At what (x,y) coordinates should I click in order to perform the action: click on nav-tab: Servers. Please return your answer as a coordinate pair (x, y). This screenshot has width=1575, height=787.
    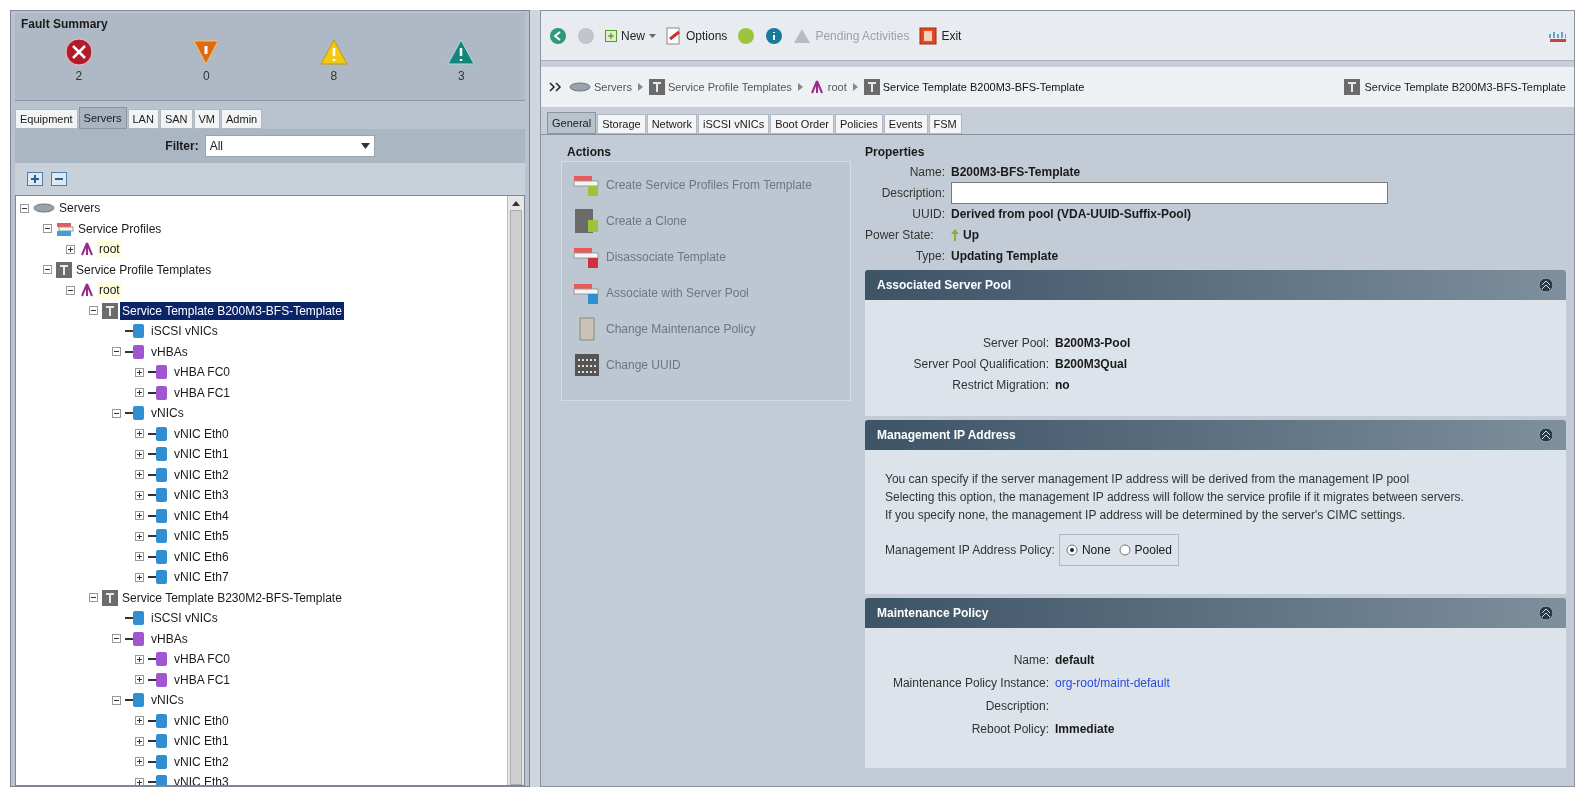
    Looking at the image, I should click on (102, 118).